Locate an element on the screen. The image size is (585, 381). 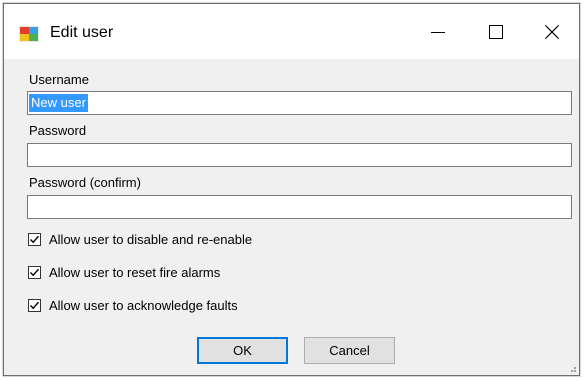
minimize-button is located at coordinates (438, 31).